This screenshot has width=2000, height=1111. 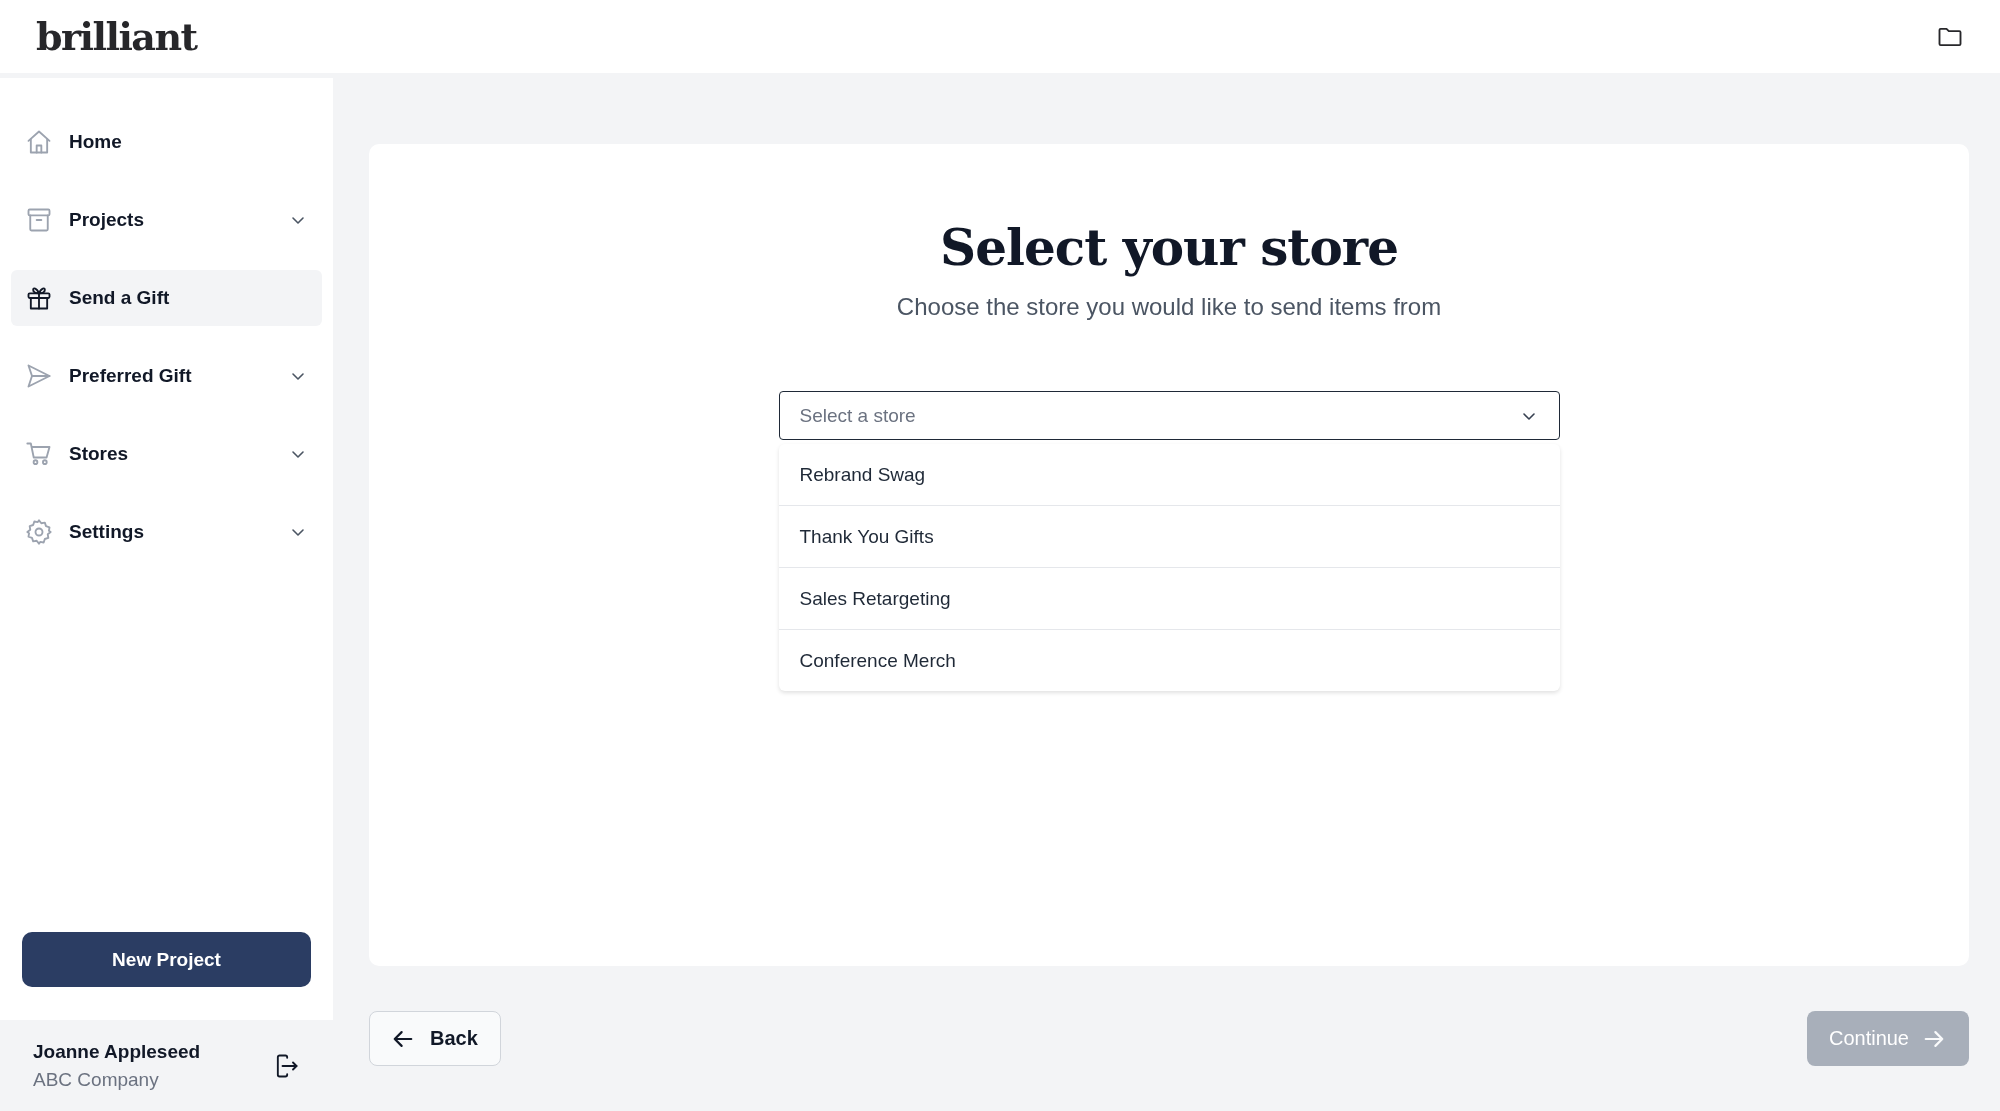 I want to click on shopping-cart-icon, so click(x=39, y=454).